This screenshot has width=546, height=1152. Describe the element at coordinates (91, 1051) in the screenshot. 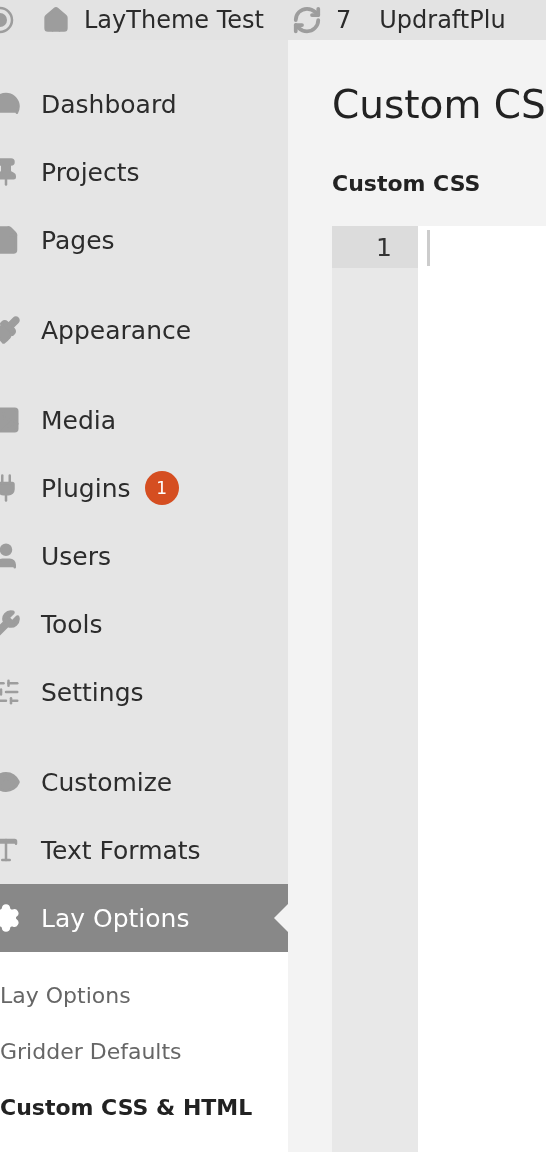

I see `submenu-item: Gridder Defaults` at that location.